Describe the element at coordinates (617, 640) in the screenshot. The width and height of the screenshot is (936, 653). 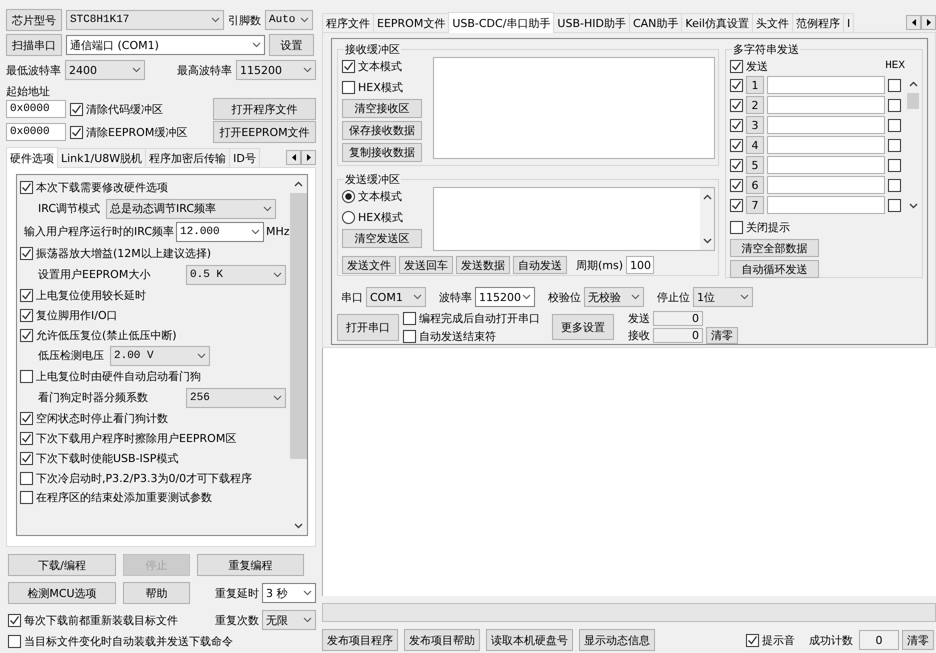
I see `button: 显示动态信息` at that location.